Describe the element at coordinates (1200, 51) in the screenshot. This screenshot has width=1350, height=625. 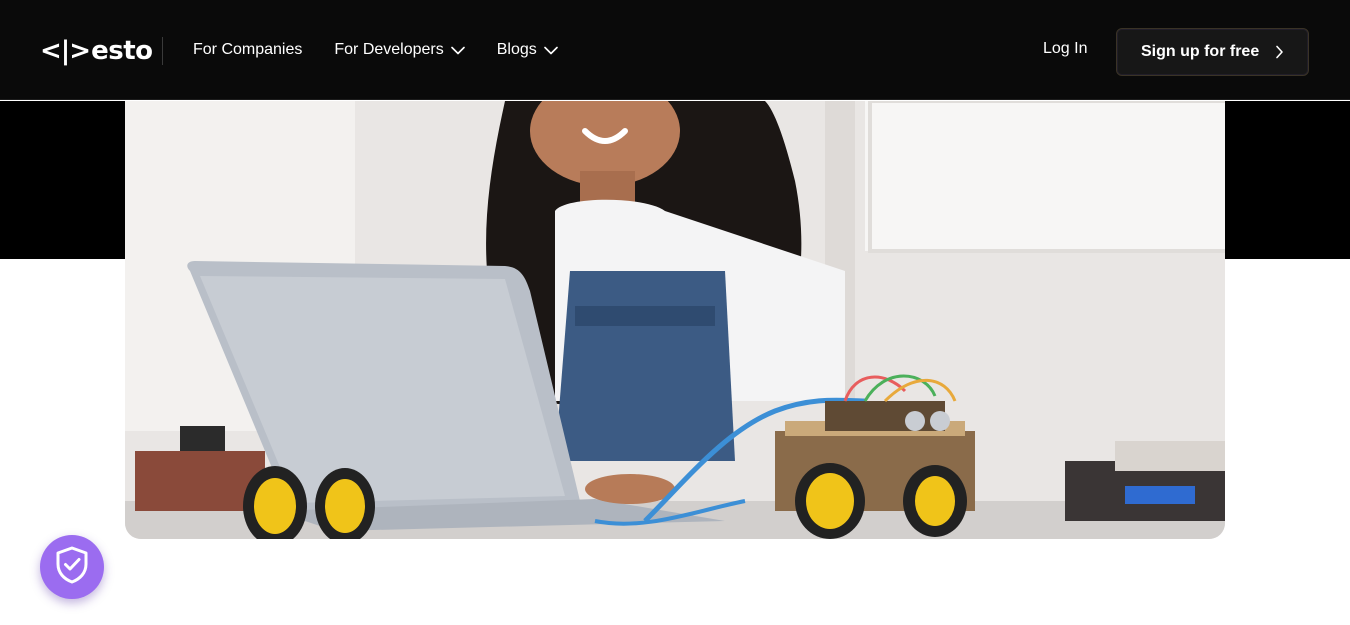
I see `signup-button-label: Sign up for free` at that location.